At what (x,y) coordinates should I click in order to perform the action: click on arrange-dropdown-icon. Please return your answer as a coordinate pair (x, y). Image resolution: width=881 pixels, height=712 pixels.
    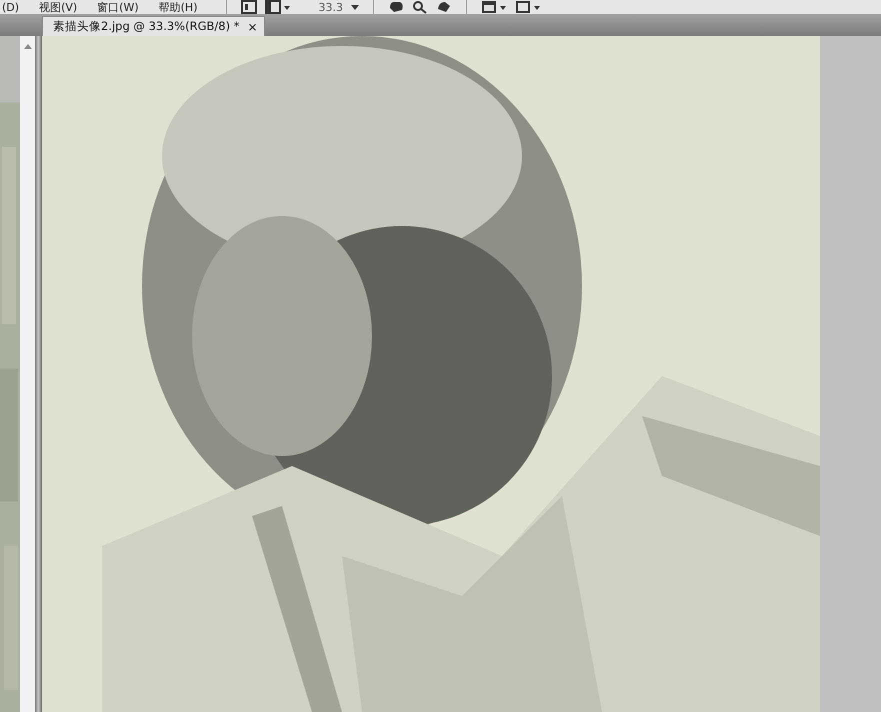
    Looking at the image, I should click on (494, 7).